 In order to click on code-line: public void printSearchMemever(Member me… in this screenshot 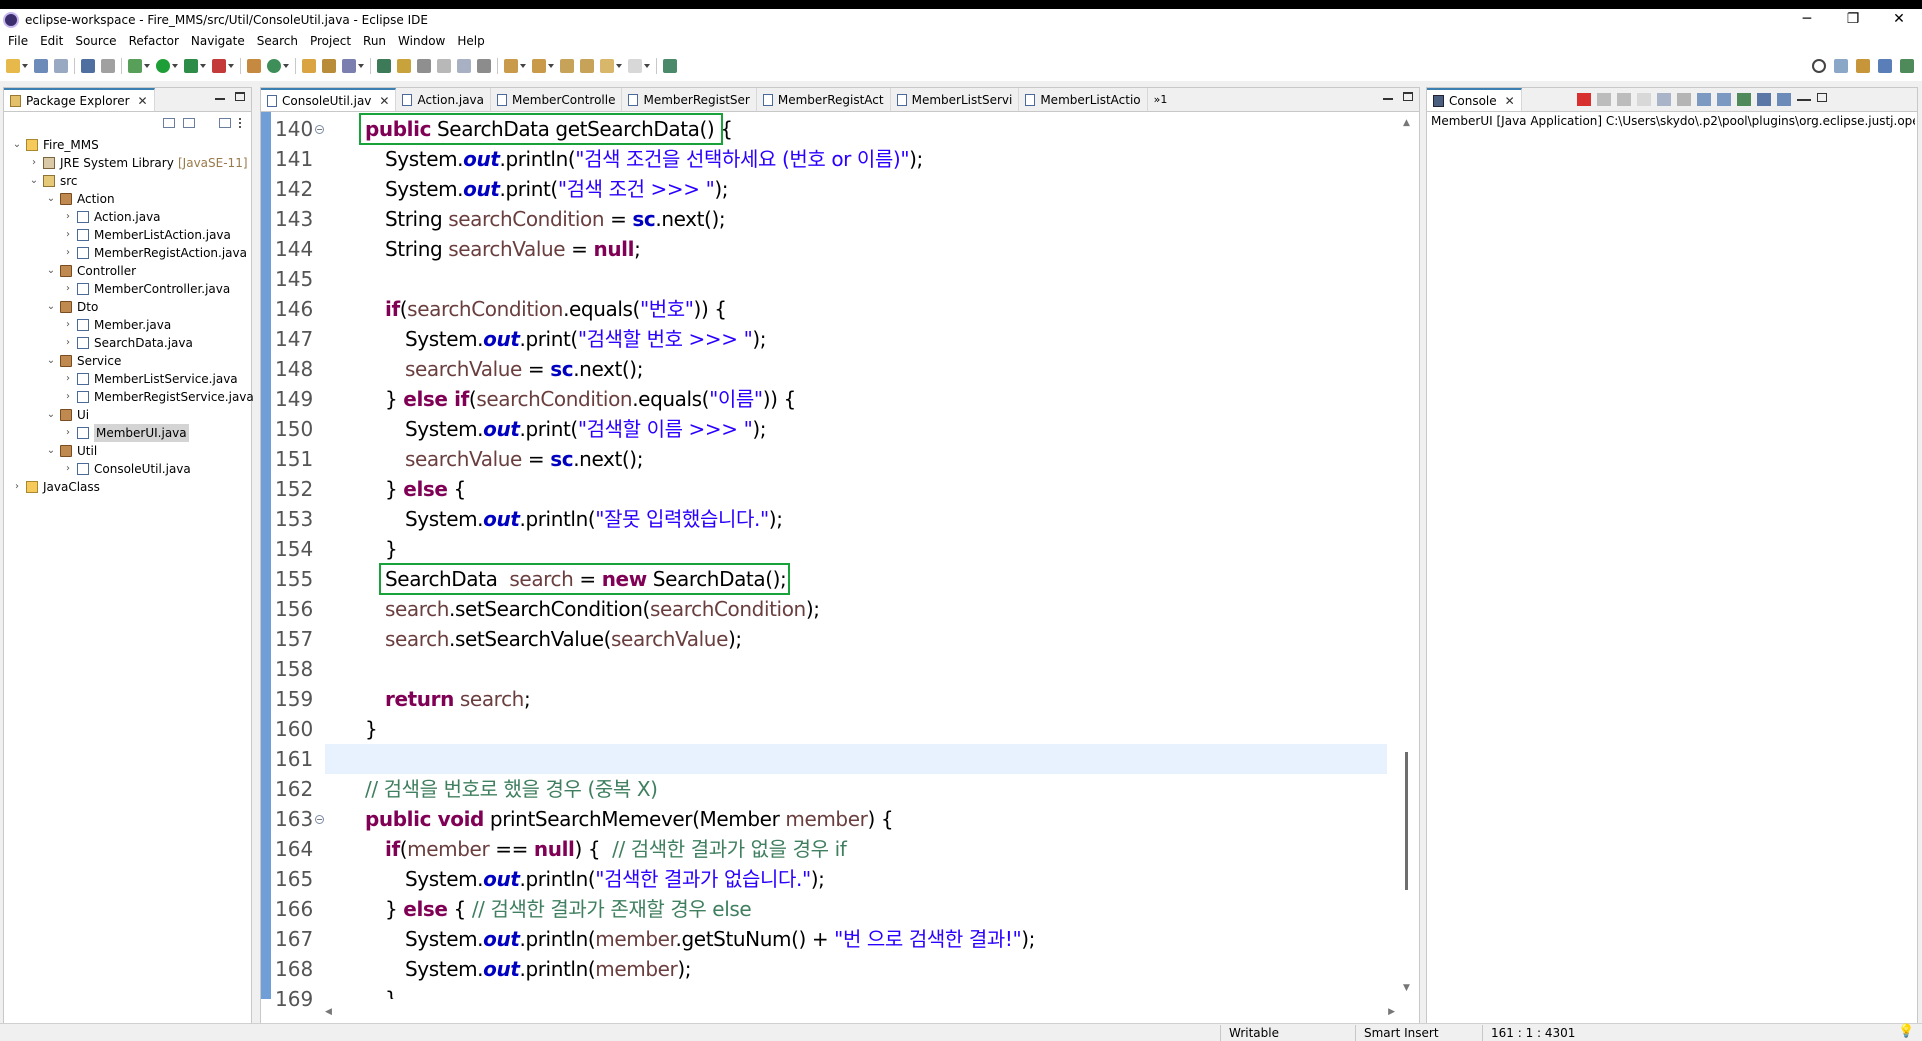, I will do `click(856, 819)`.